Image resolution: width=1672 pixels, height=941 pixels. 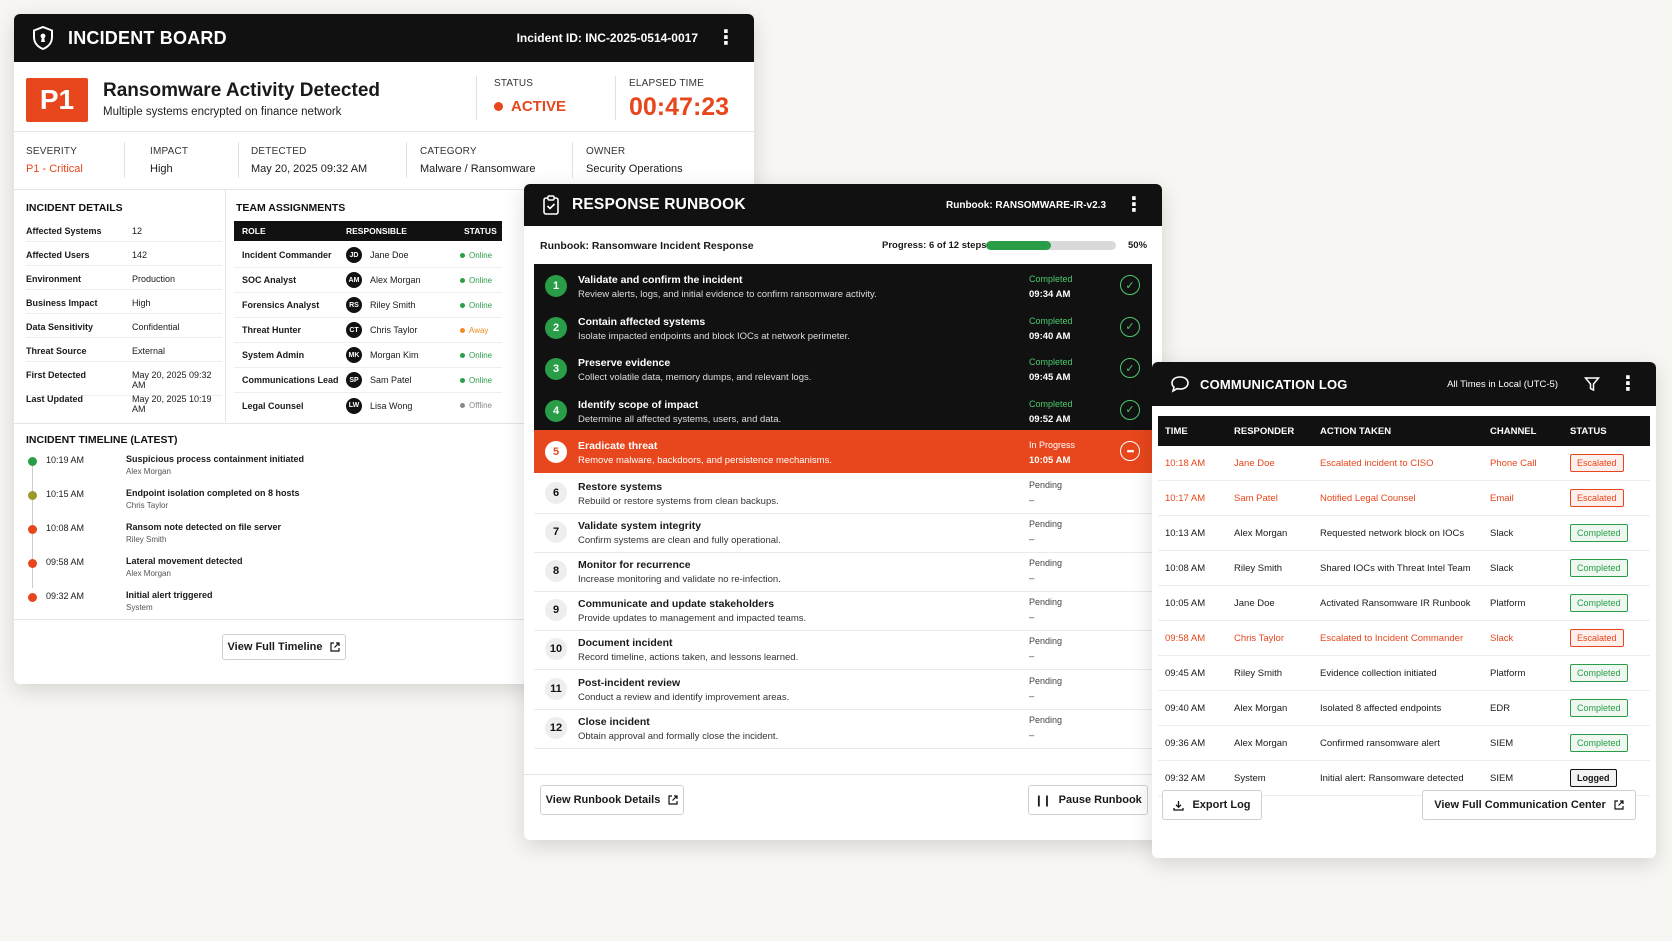 What do you see at coordinates (1395, 568) in the screenshot?
I see `cell-action: Shared IOCs with Threat Intel Team` at bounding box center [1395, 568].